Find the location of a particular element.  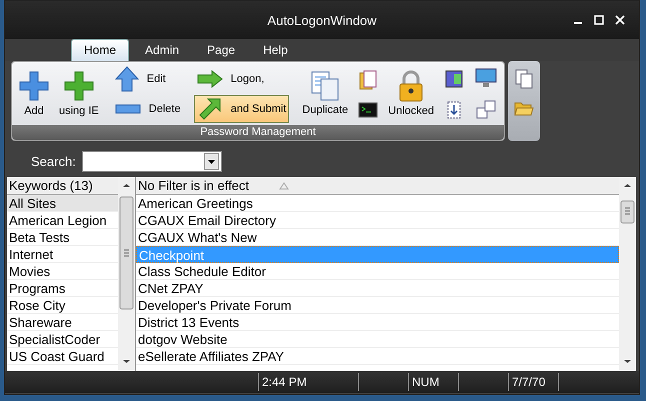

site-row: Developer's Private Forum is located at coordinates (377, 305).